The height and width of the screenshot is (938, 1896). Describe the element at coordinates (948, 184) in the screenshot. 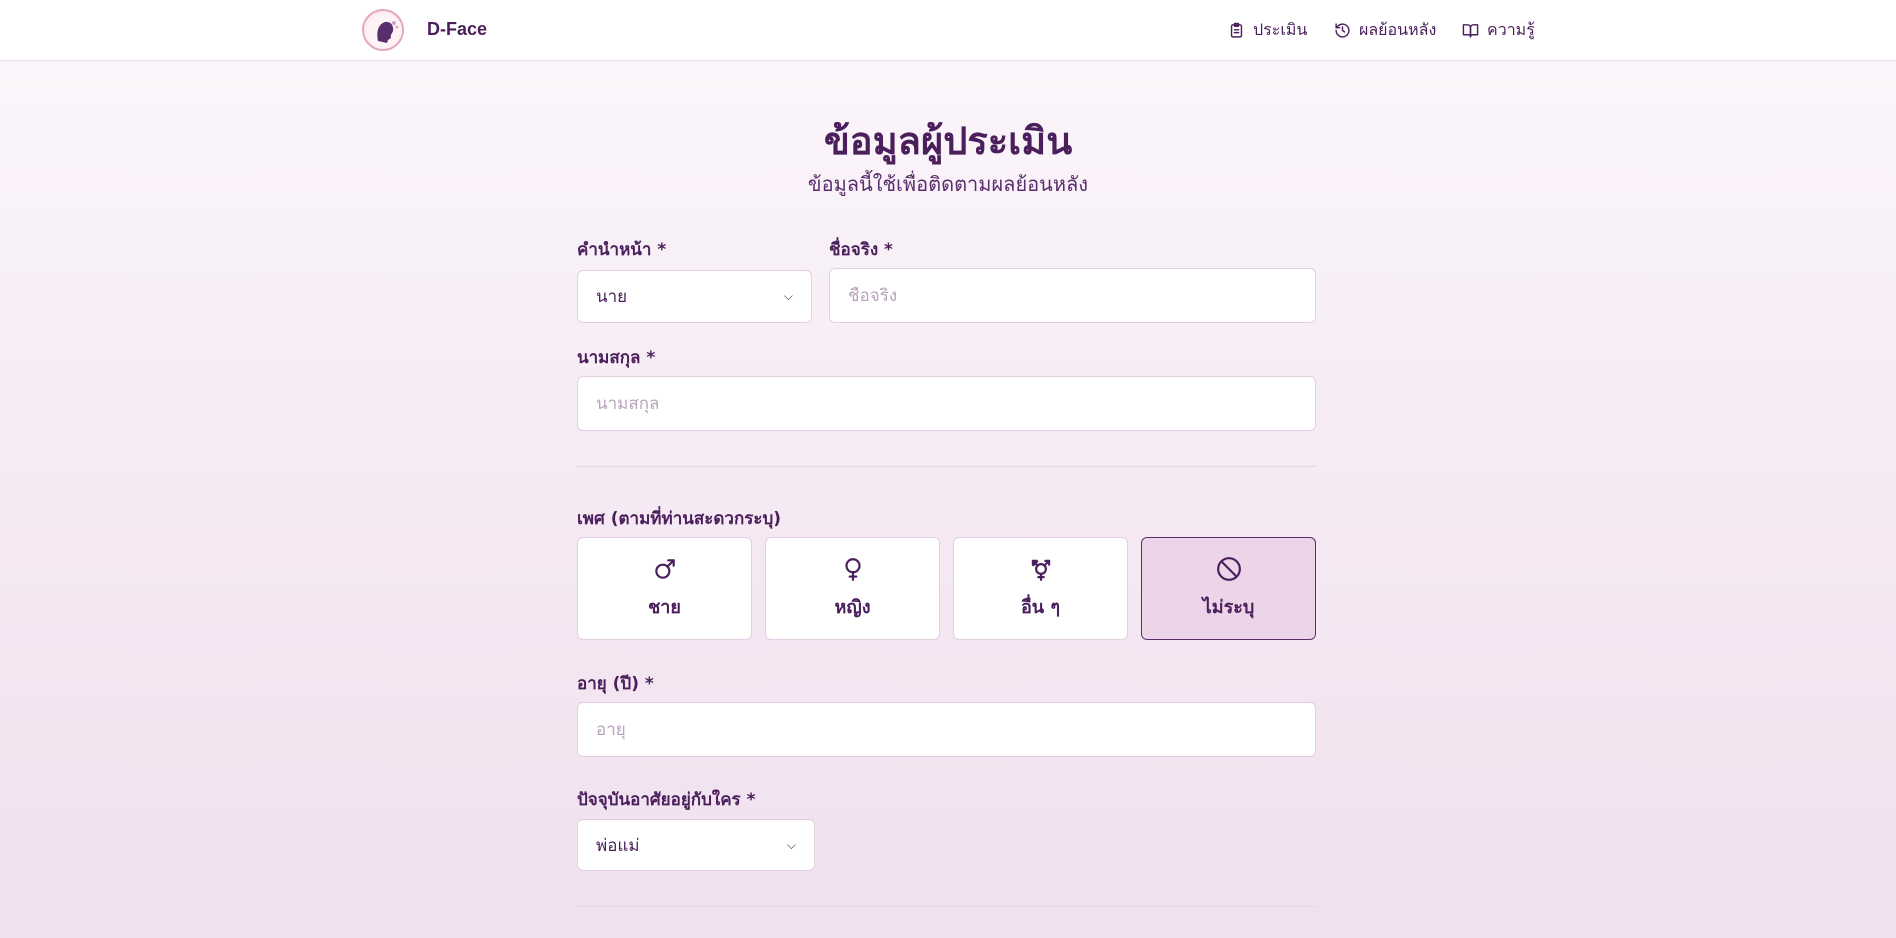

I see `page-subtitle: ข้อมูลนี้ใช้เพื่อติดตามผลย้อนหลัง` at that location.